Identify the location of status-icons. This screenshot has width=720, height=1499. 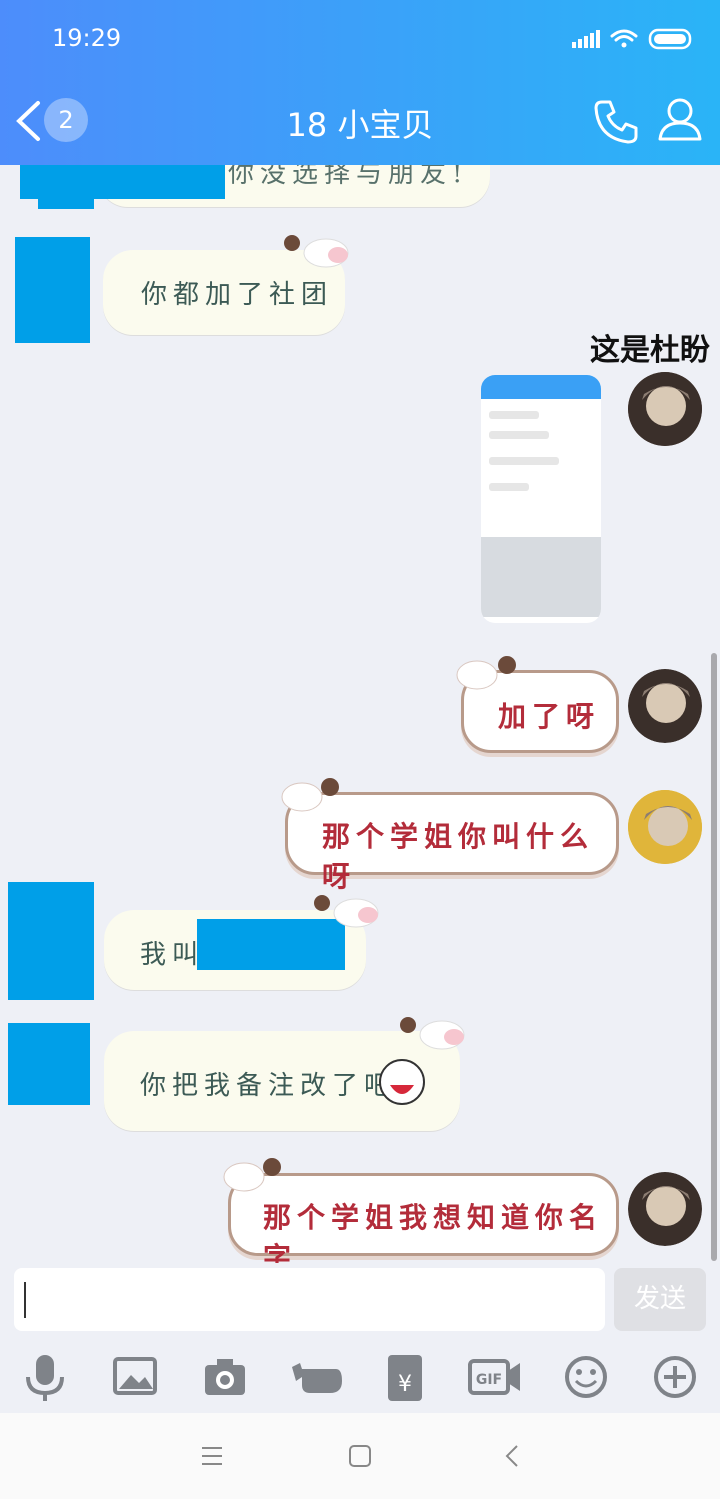
(632, 39).